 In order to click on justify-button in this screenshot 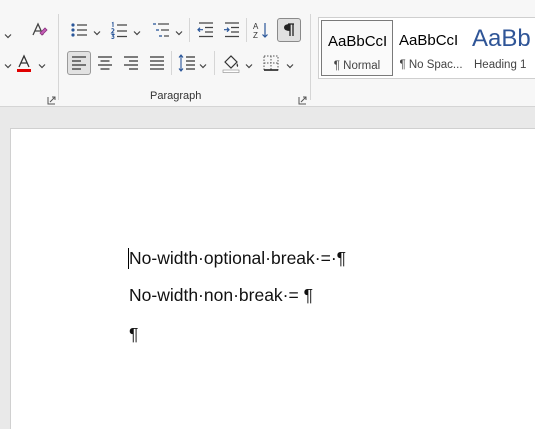, I will do `click(157, 63)`.